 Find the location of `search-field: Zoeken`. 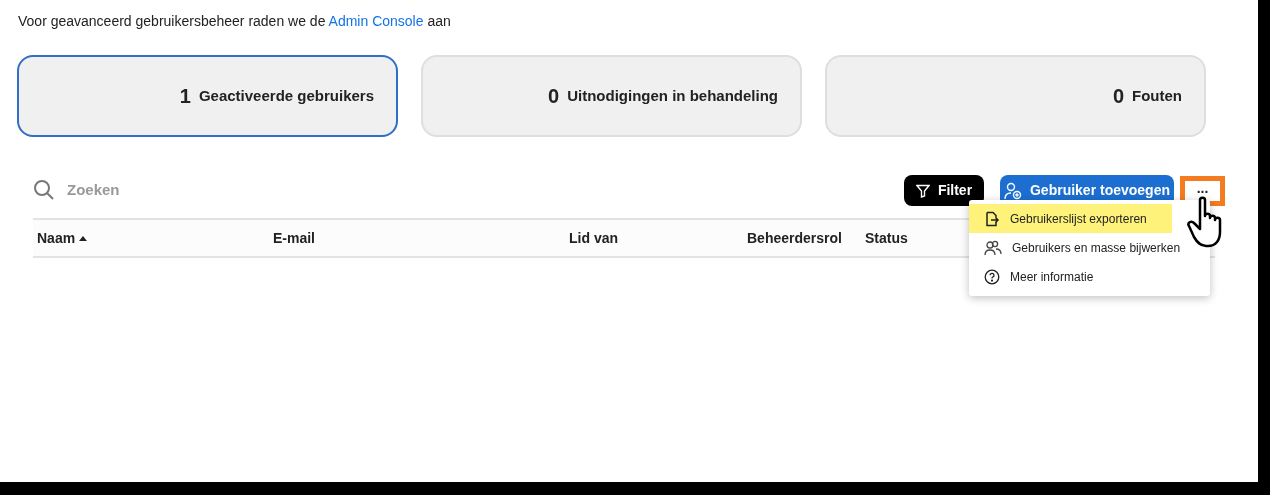

search-field: Zoeken is located at coordinates (217, 190).